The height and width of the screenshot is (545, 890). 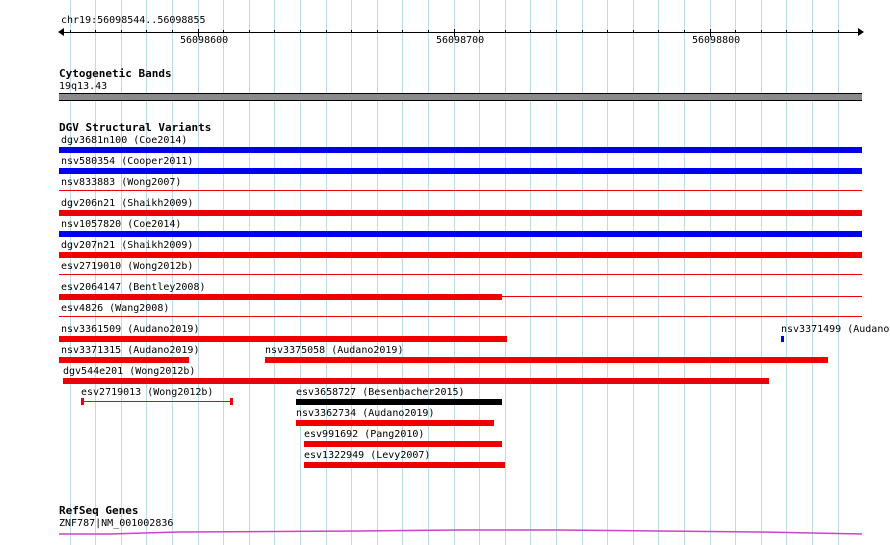 I want to click on variant-label: dgv206n21 (Shaikh2009), so click(x=127, y=203).